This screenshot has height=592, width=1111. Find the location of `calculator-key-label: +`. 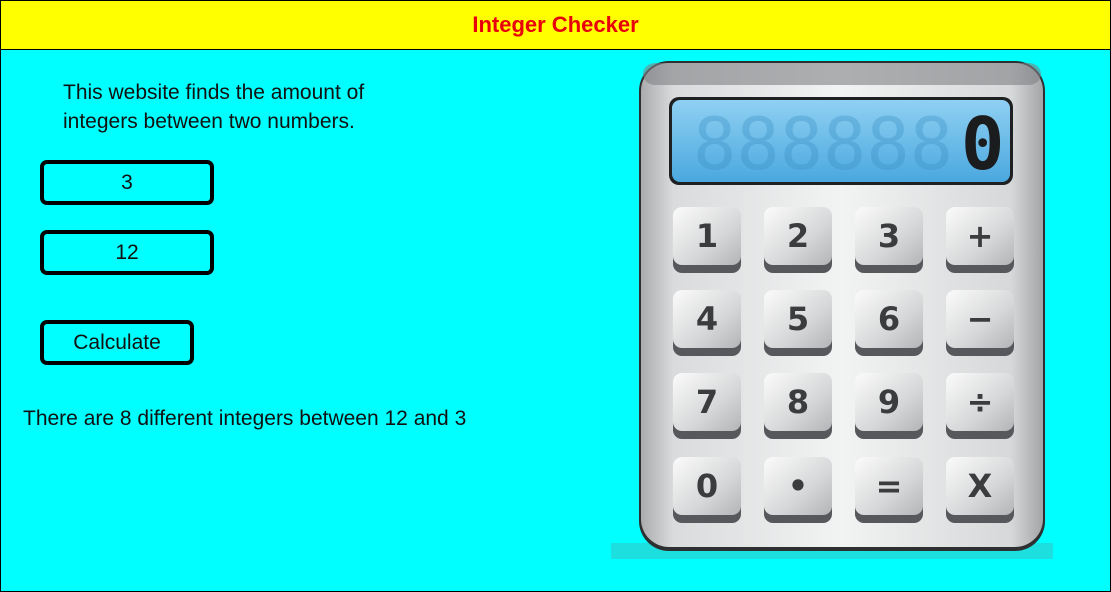

calculator-key-label: + is located at coordinates (980, 236).